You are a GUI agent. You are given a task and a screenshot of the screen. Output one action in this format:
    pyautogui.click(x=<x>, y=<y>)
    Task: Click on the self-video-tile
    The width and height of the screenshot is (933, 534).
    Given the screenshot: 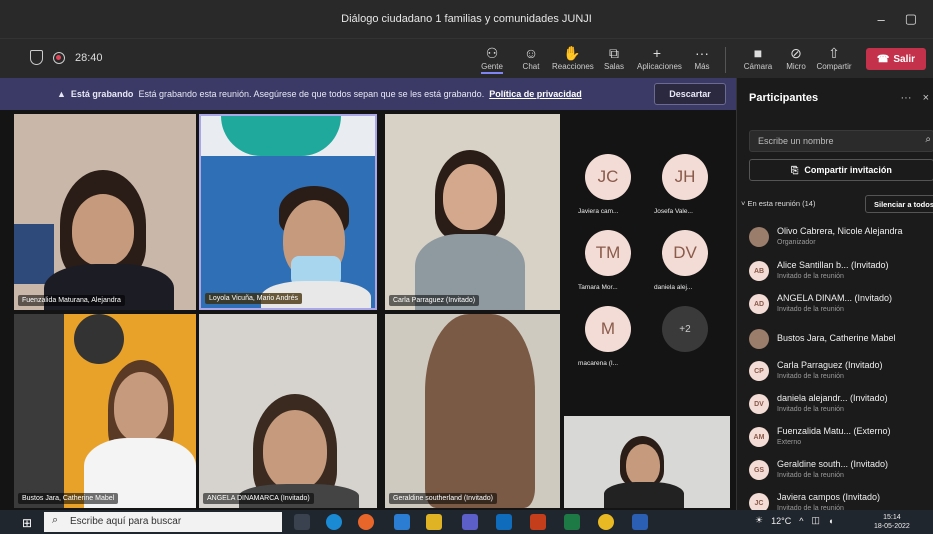 What is the action you would take?
    pyautogui.click(x=647, y=462)
    